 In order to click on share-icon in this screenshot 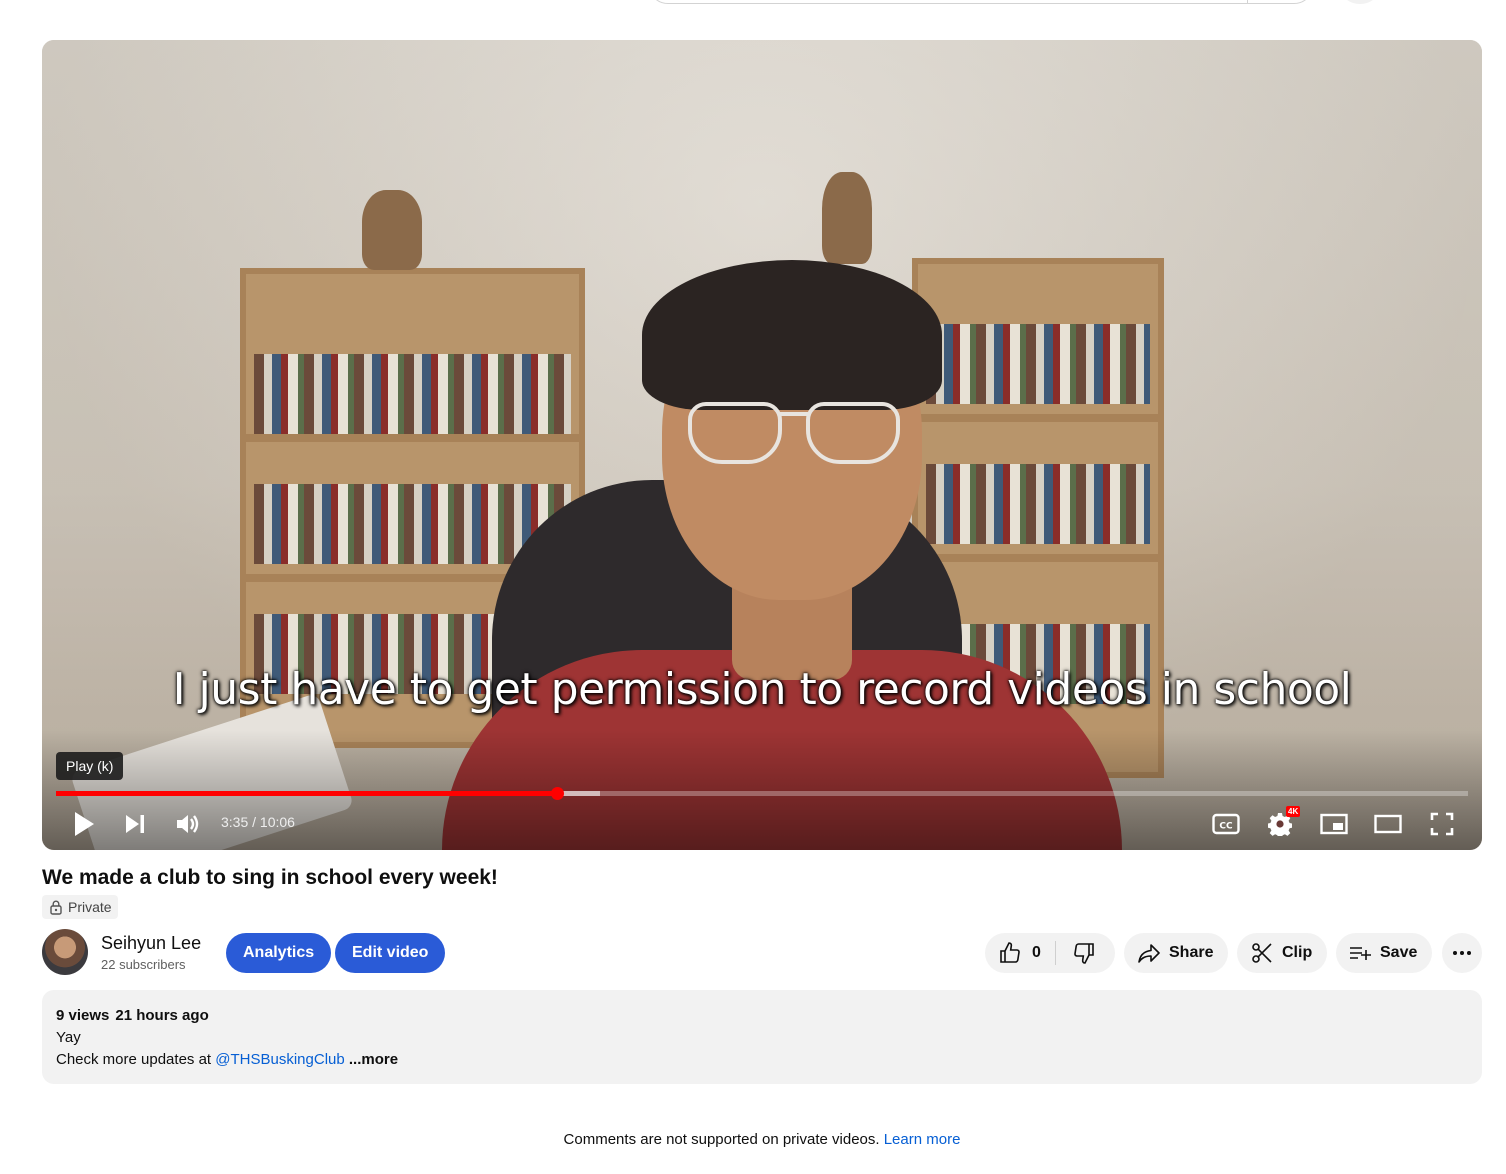, I will do `click(1149, 953)`.